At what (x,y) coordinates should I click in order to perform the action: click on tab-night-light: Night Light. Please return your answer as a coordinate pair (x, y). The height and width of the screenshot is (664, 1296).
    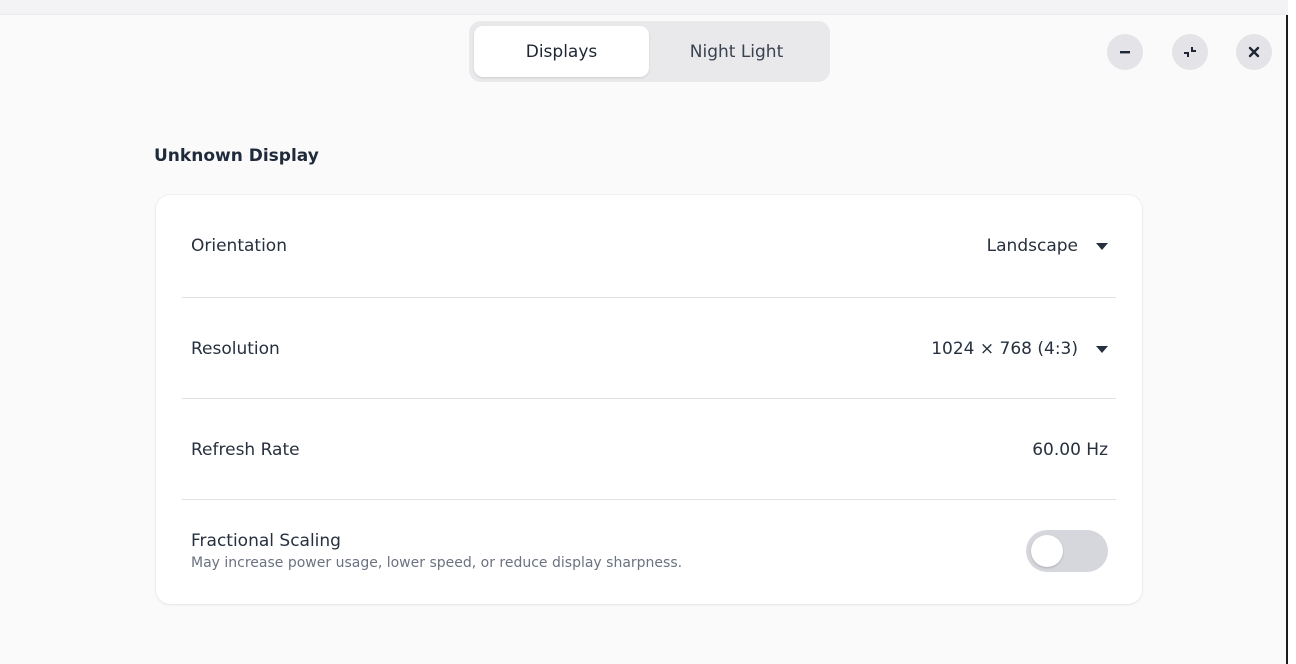
    Looking at the image, I should click on (736, 51).